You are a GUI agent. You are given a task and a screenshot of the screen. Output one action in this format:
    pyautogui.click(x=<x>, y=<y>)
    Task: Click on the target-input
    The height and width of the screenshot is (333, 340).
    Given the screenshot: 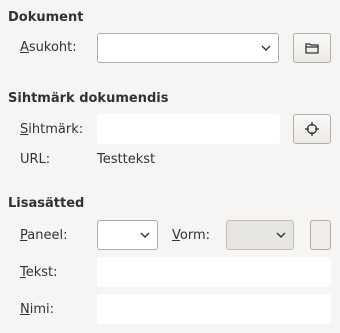 What is the action you would take?
    pyautogui.click(x=188, y=129)
    